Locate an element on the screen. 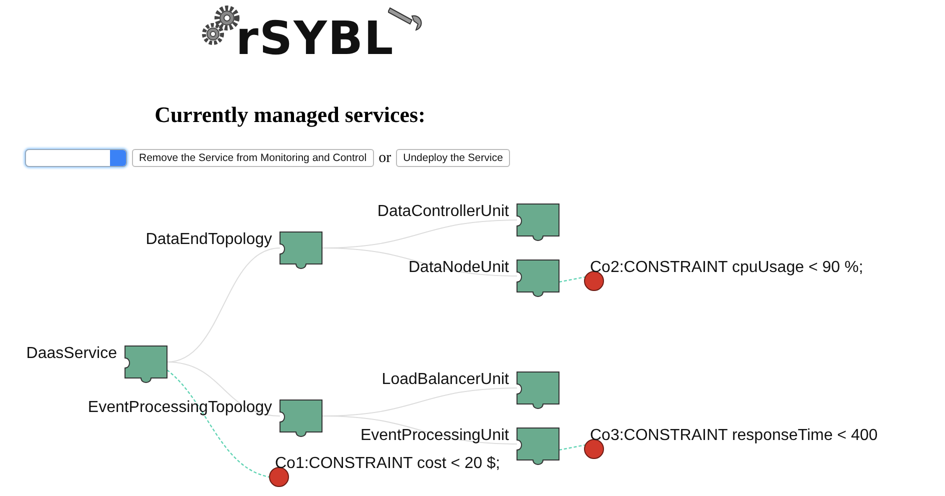 This screenshot has width=945, height=496. undeploy-button: Undeploy the Service is located at coordinates (453, 158).